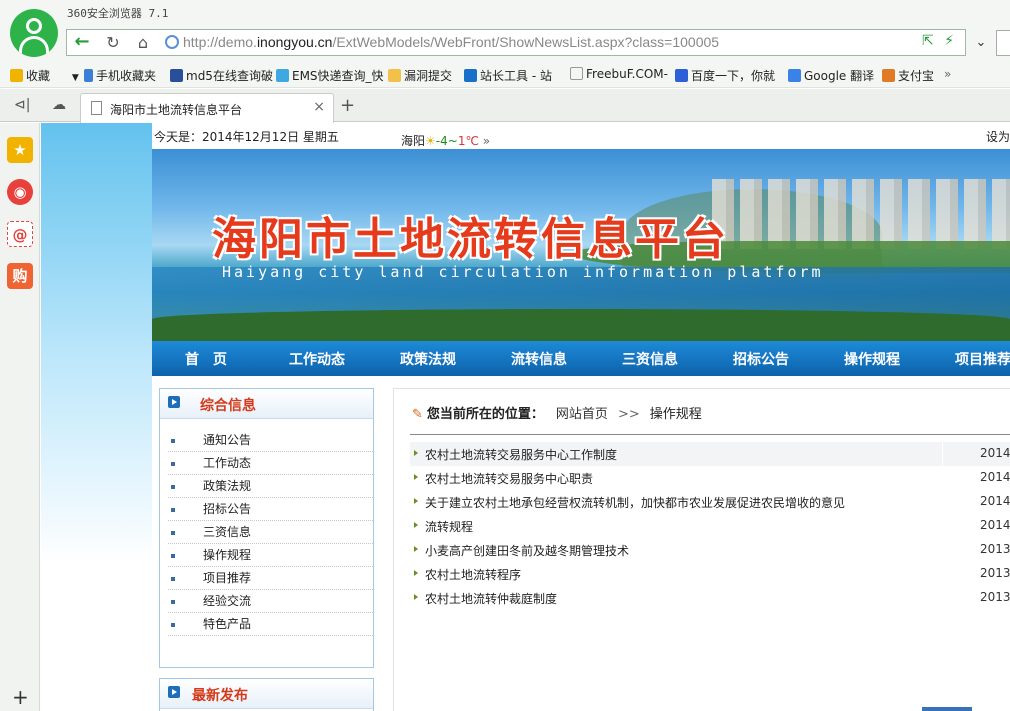  I want to click on set-homepage-link: 设为, so click(998, 136).